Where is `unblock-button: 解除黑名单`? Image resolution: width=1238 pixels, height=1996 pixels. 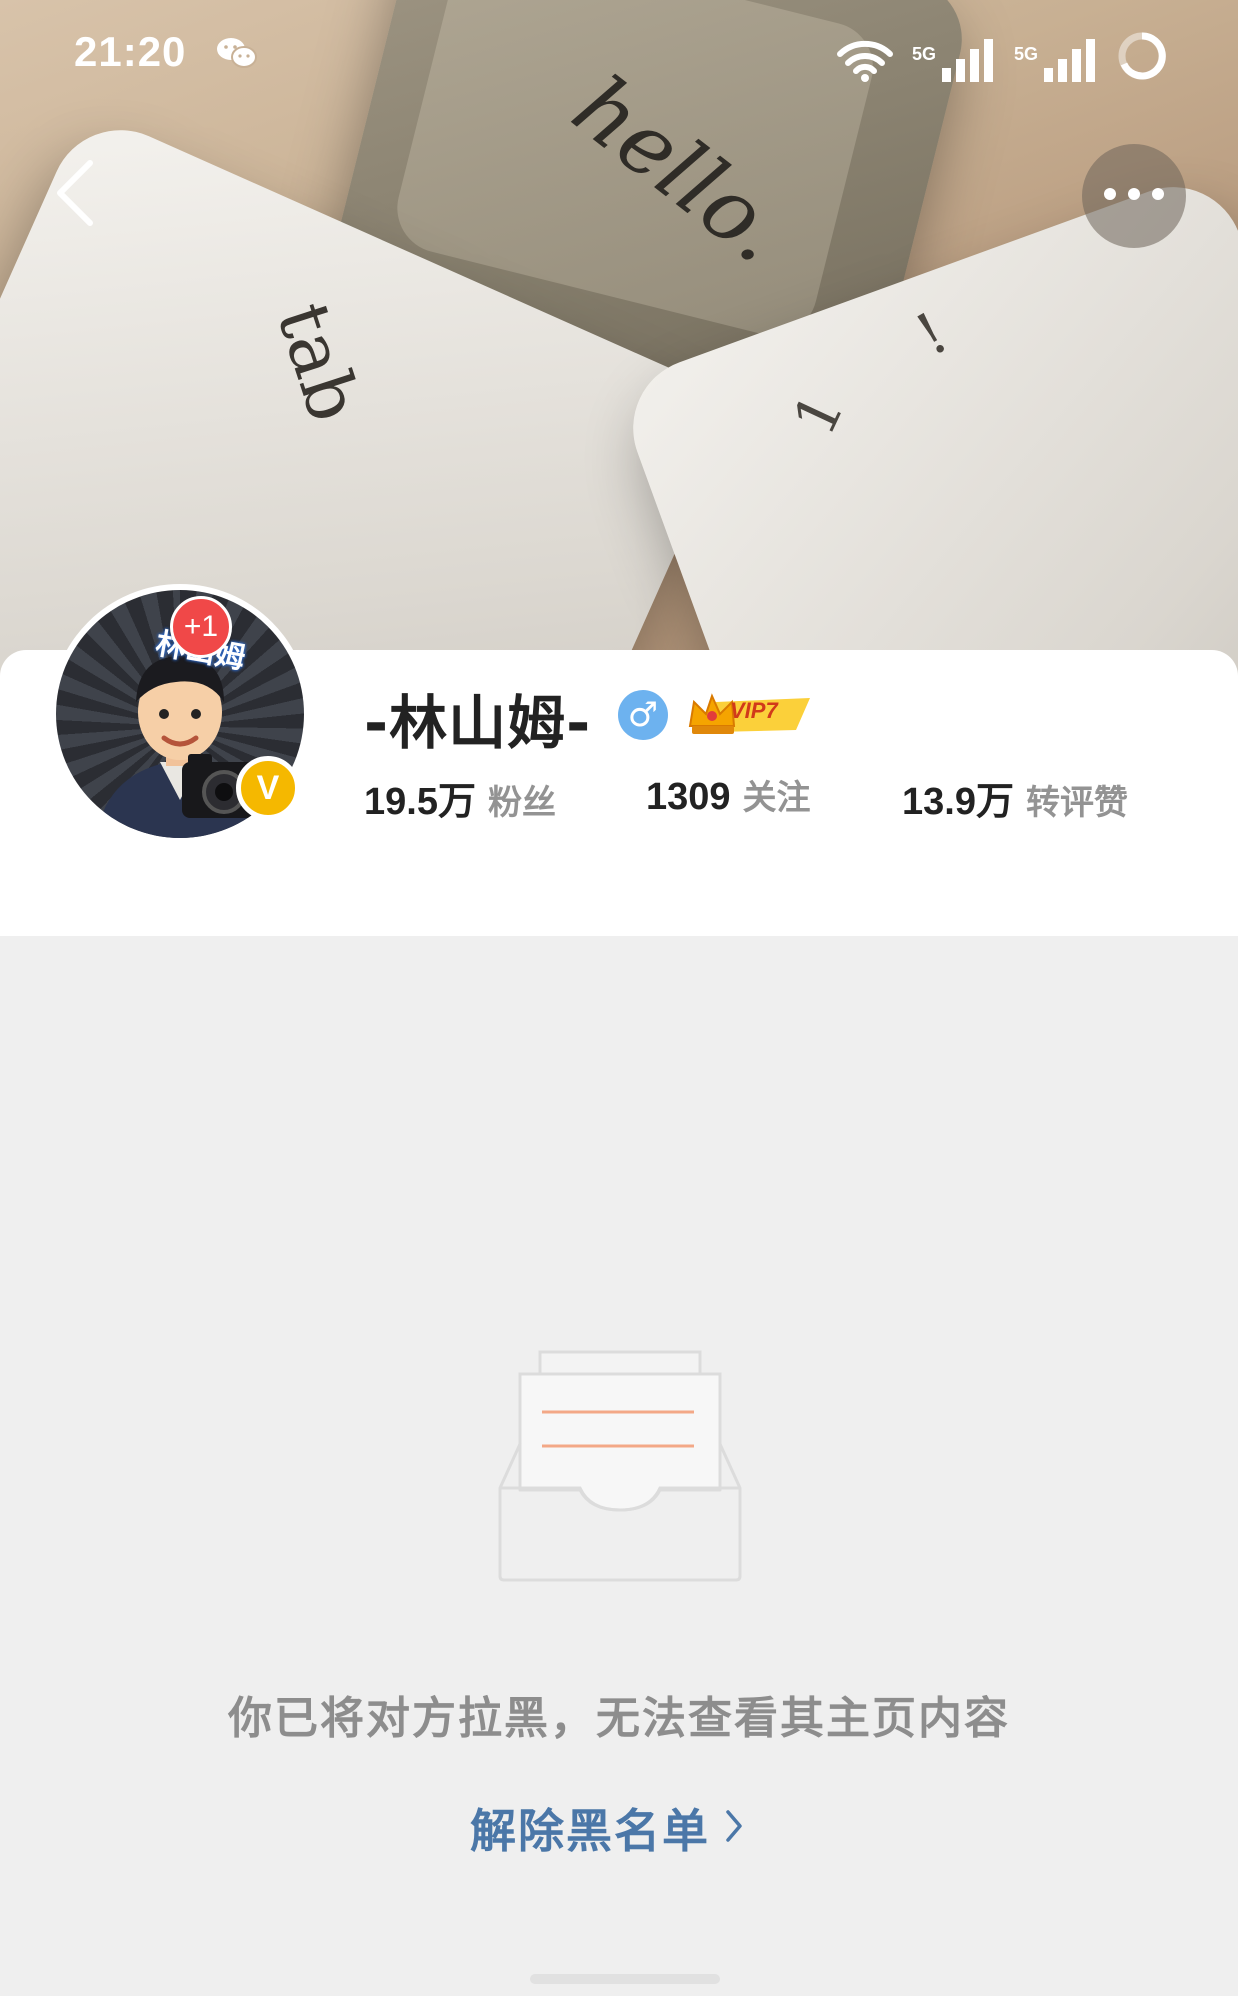
unblock-button: 解除黑名单 is located at coordinates (607, 1828).